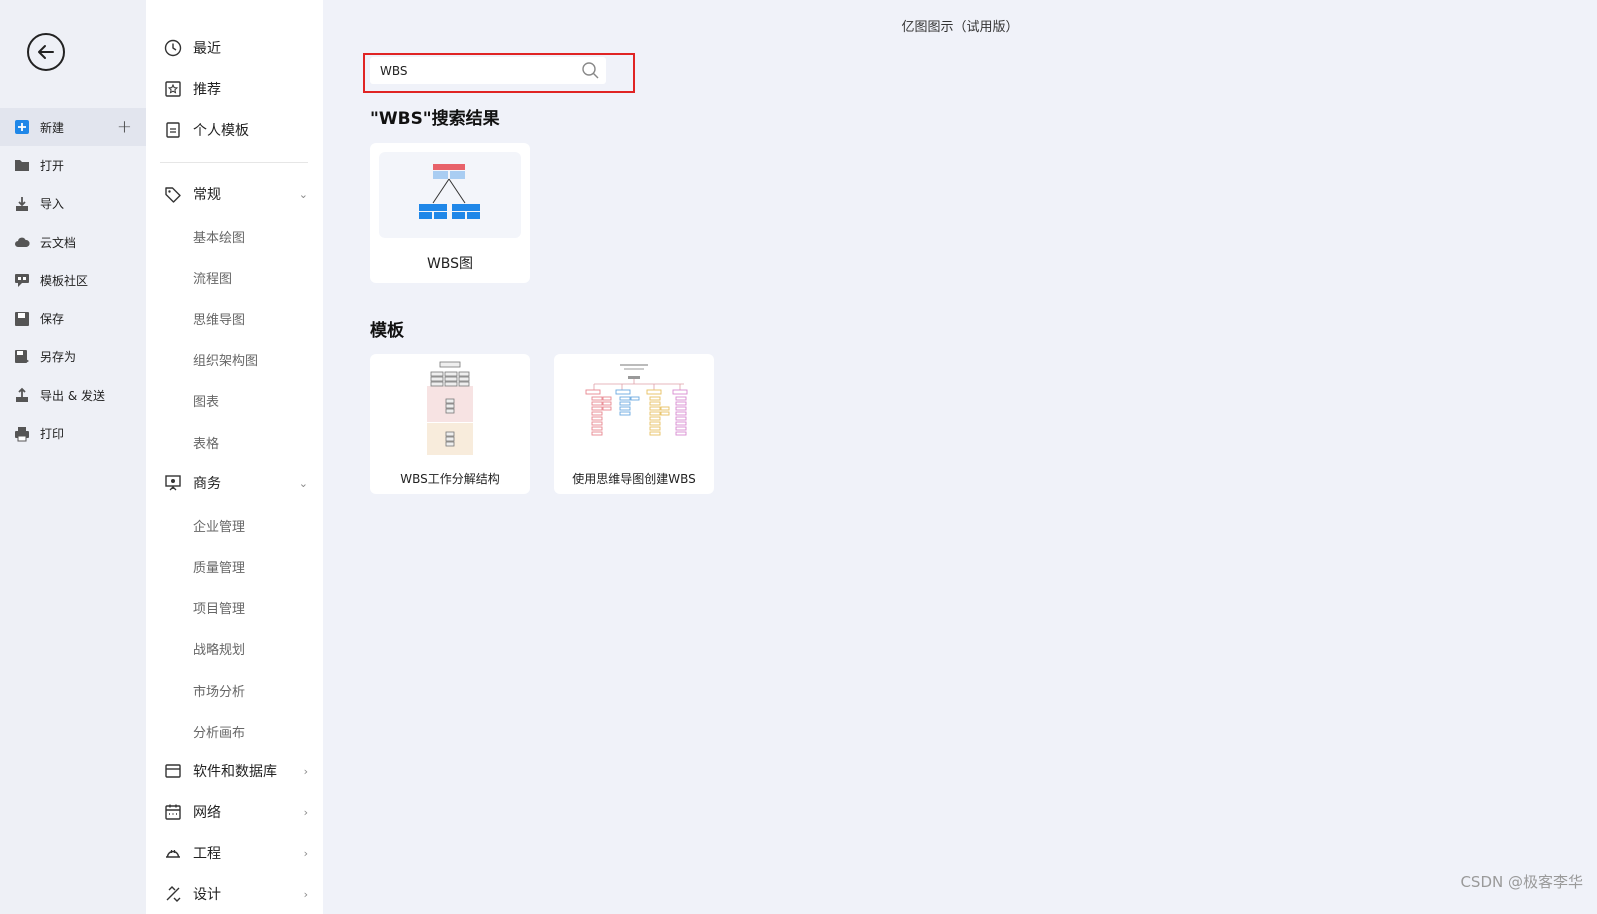 Image resolution: width=1597 pixels, height=914 pixels. Describe the element at coordinates (206, 442) in the screenshot. I see `sub-item-table: 表格` at that location.